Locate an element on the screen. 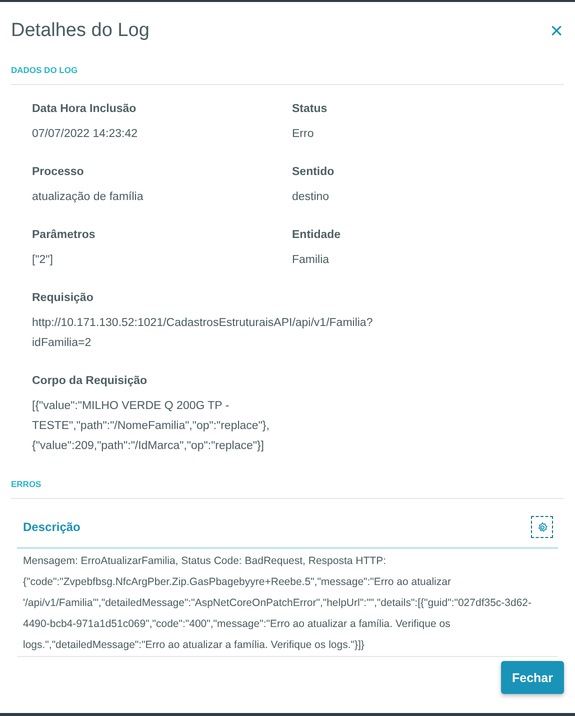 The width and height of the screenshot is (575, 716). field-value: 07/07/2022 14:23:42 is located at coordinates (85, 134).